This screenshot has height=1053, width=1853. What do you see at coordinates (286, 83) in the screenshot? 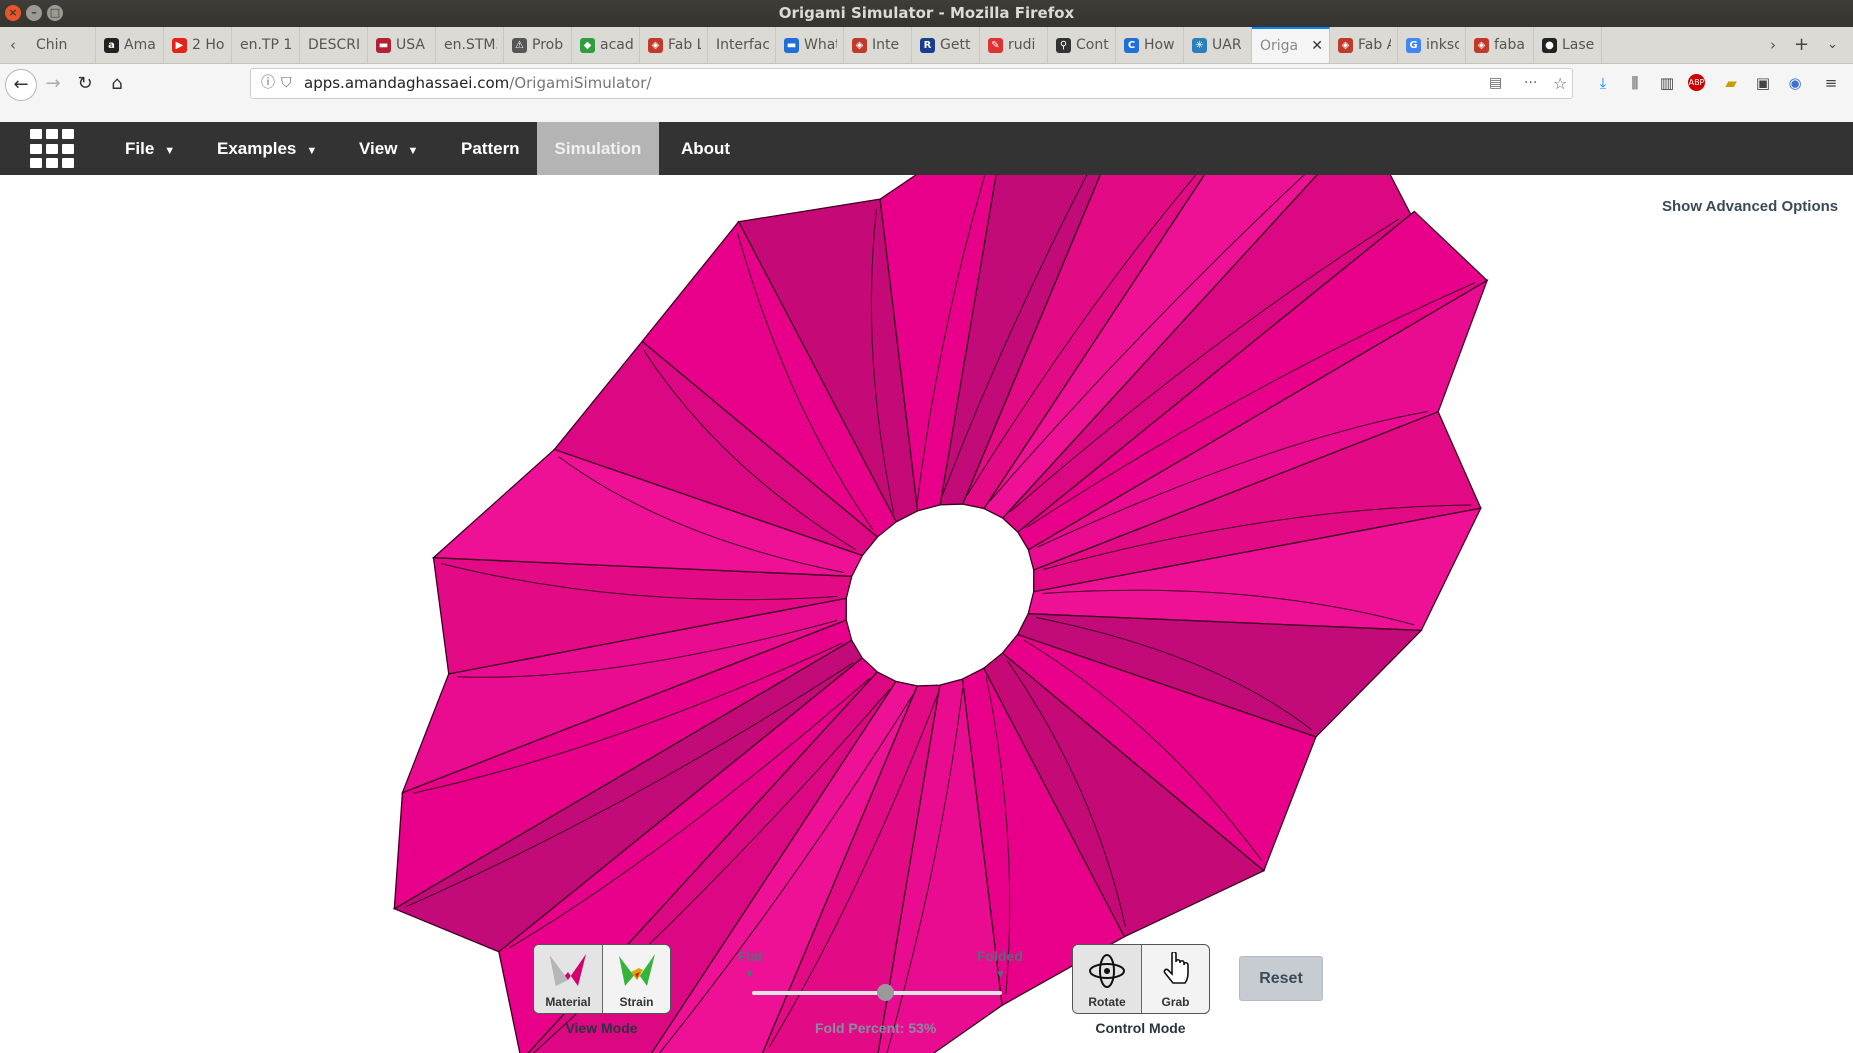
I see `shield-icon: ⛉` at bounding box center [286, 83].